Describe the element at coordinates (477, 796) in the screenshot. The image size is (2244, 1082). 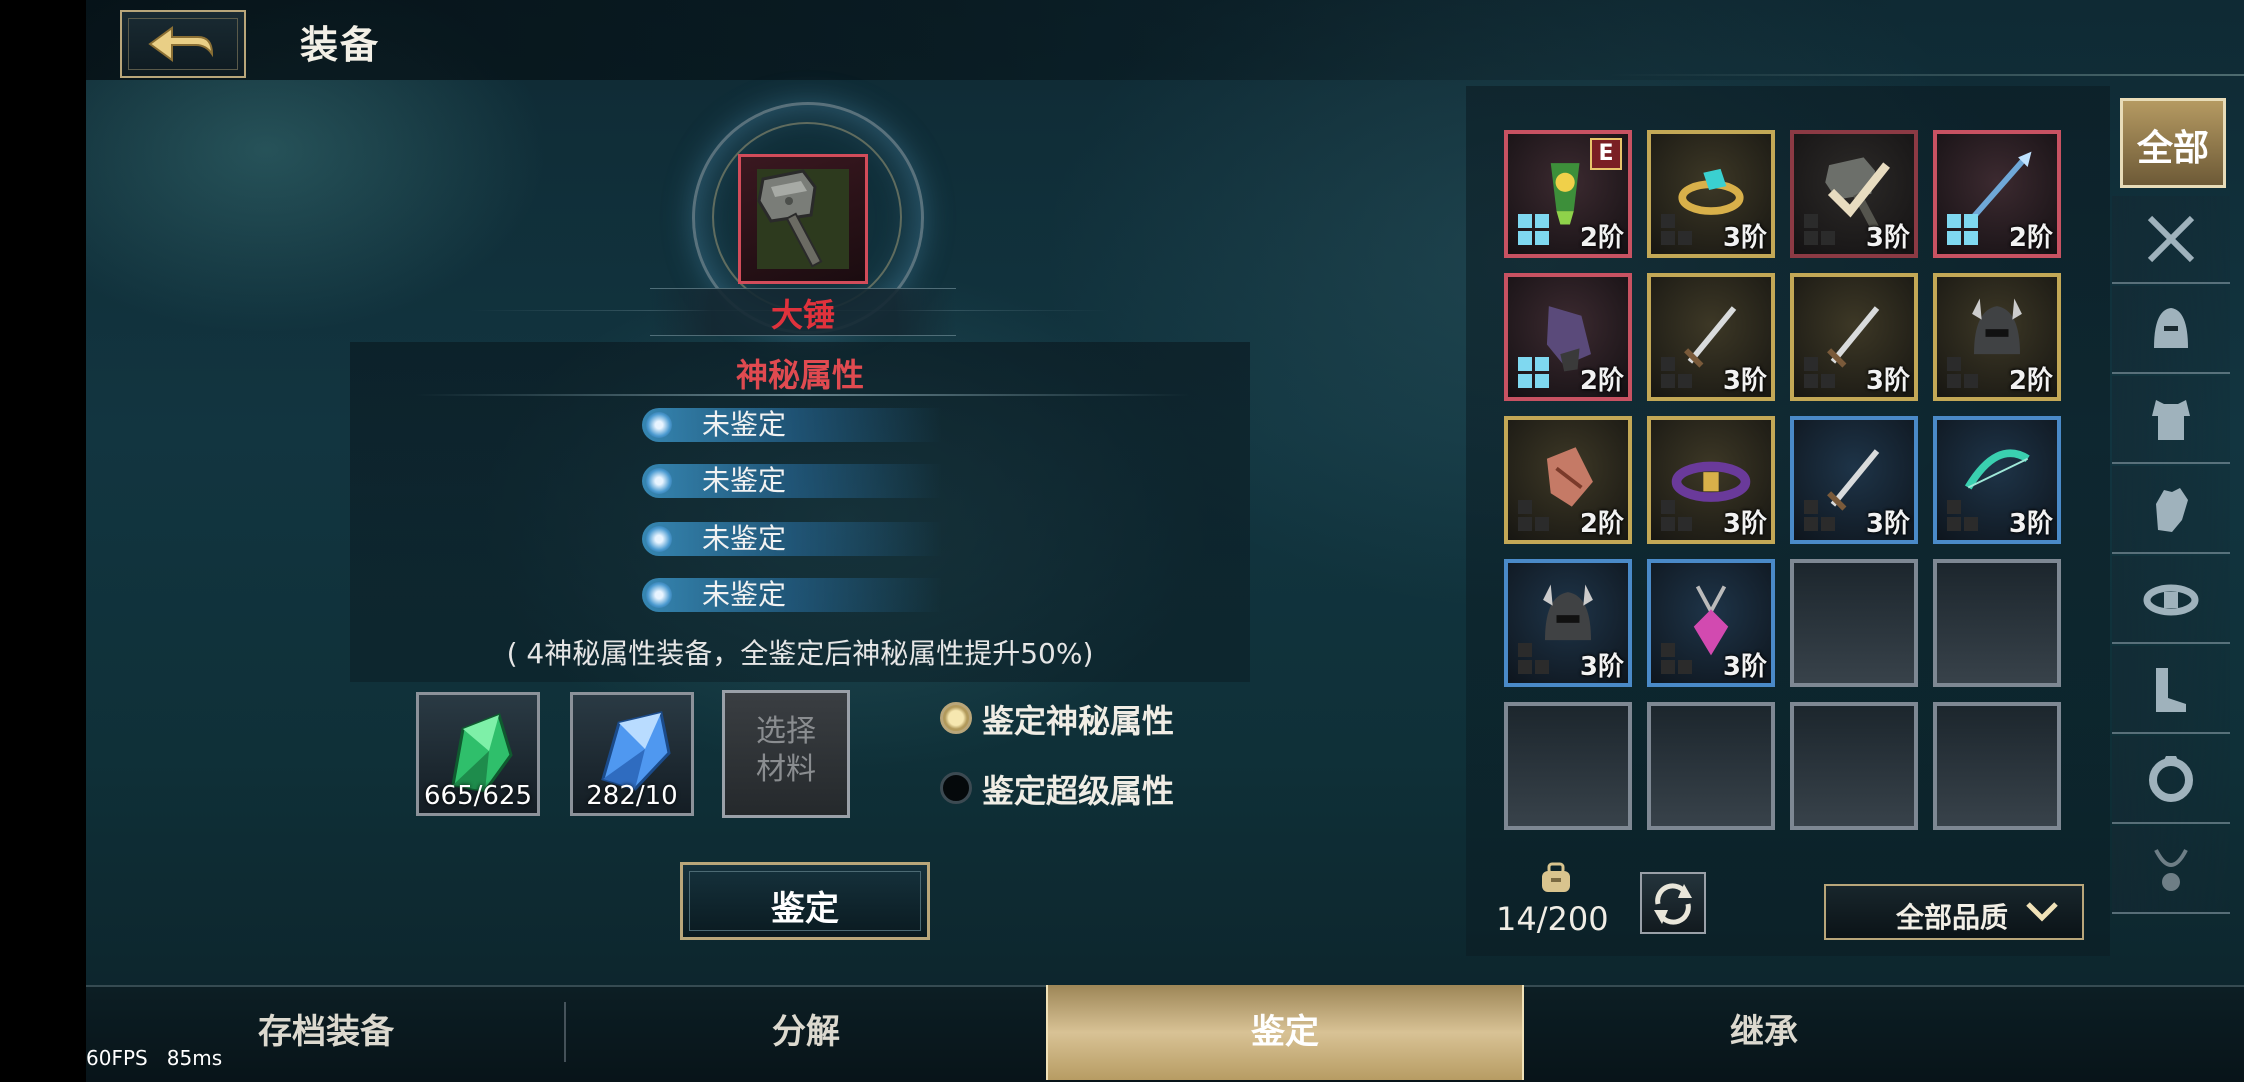
I see `material-count: 665/625` at that location.